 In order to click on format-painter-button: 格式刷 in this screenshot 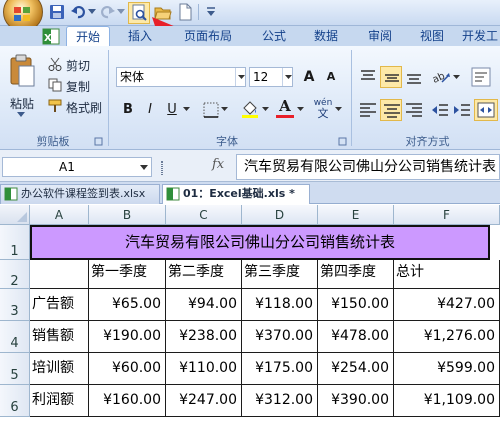, I will do `click(84, 107)`.